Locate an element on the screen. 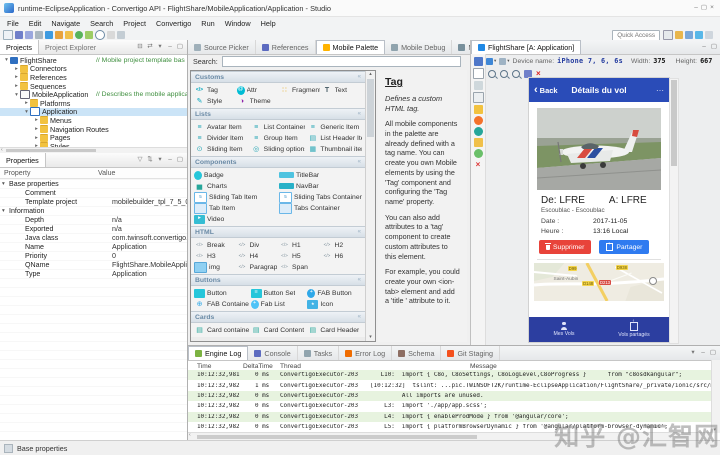  java-perspective-icon is located at coordinates (679, 35).